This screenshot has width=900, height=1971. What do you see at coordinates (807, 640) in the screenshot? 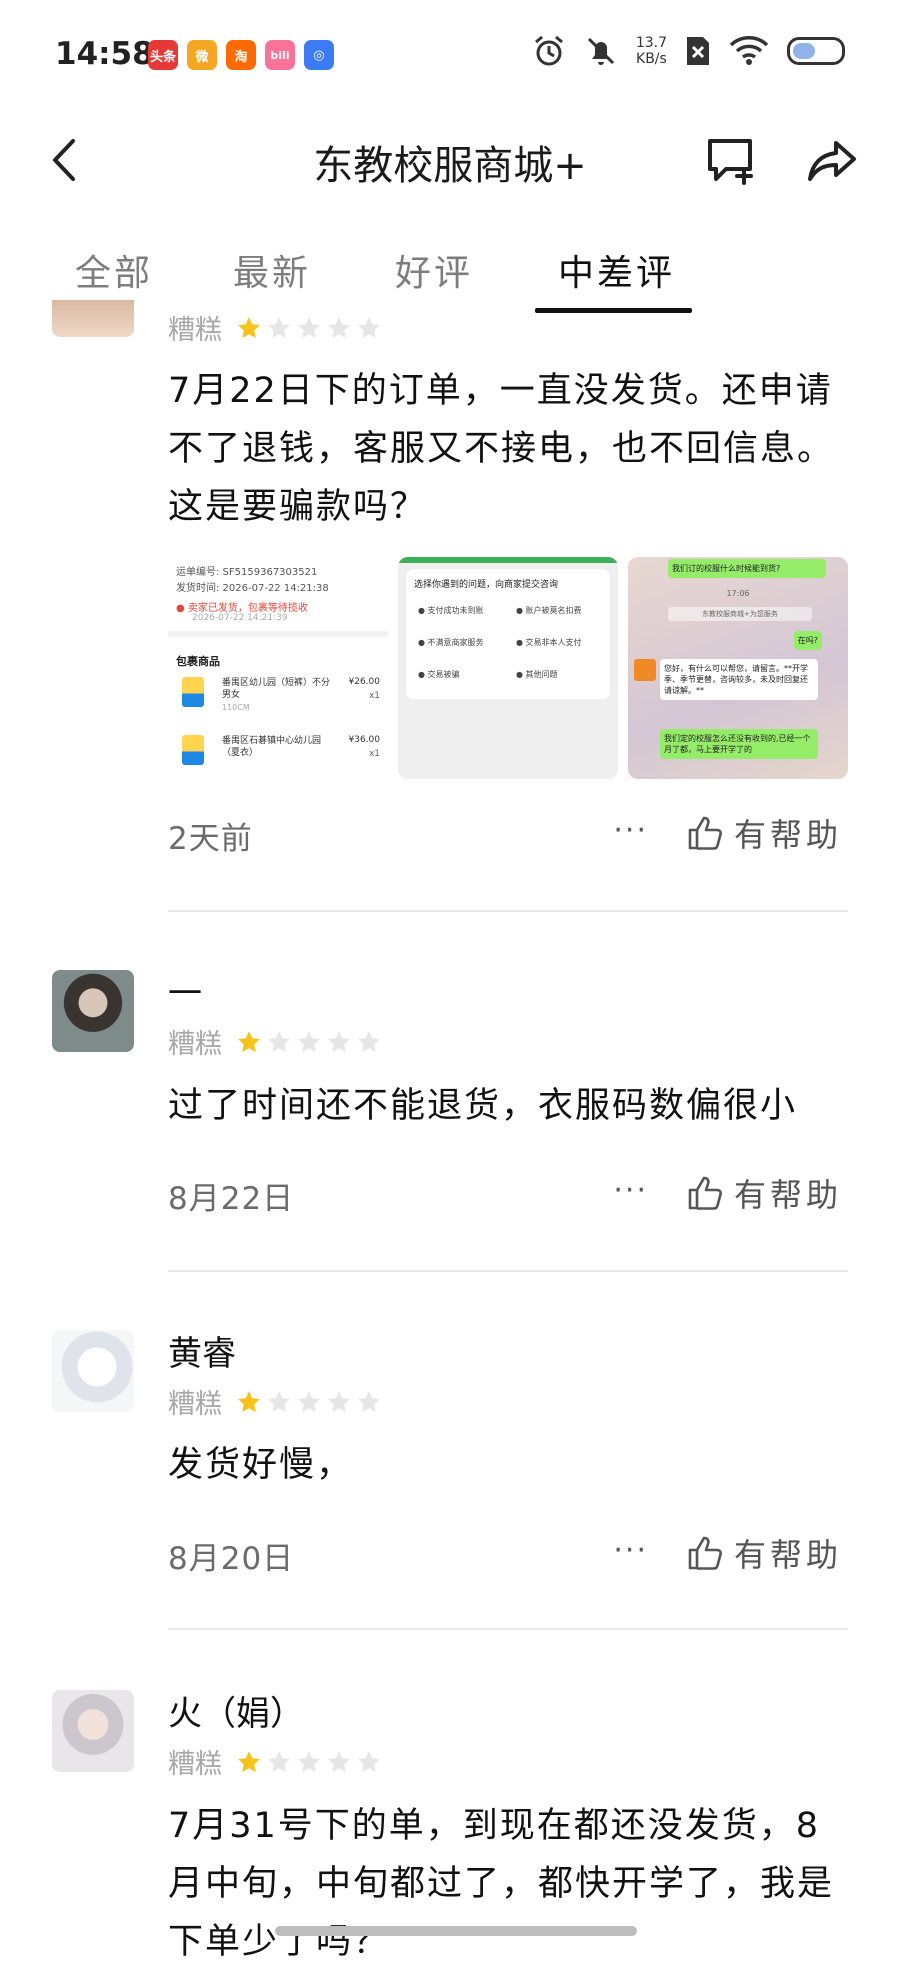
I see `chat-bubble-sent: 在吗?` at bounding box center [807, 640].